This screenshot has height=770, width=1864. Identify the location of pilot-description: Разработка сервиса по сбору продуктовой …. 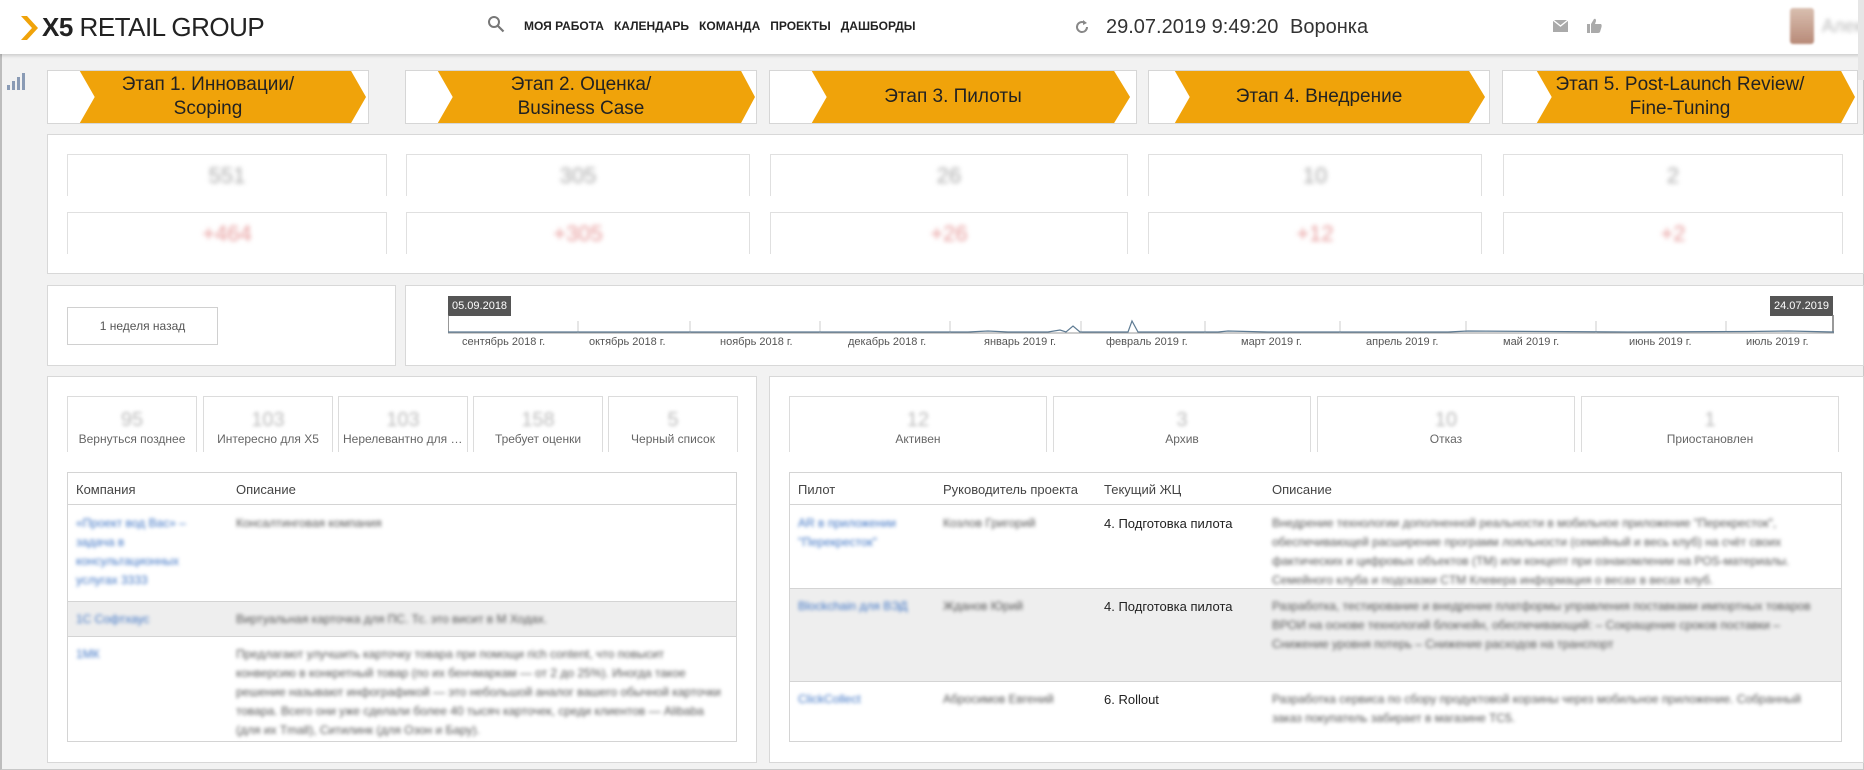
(1536, 708).